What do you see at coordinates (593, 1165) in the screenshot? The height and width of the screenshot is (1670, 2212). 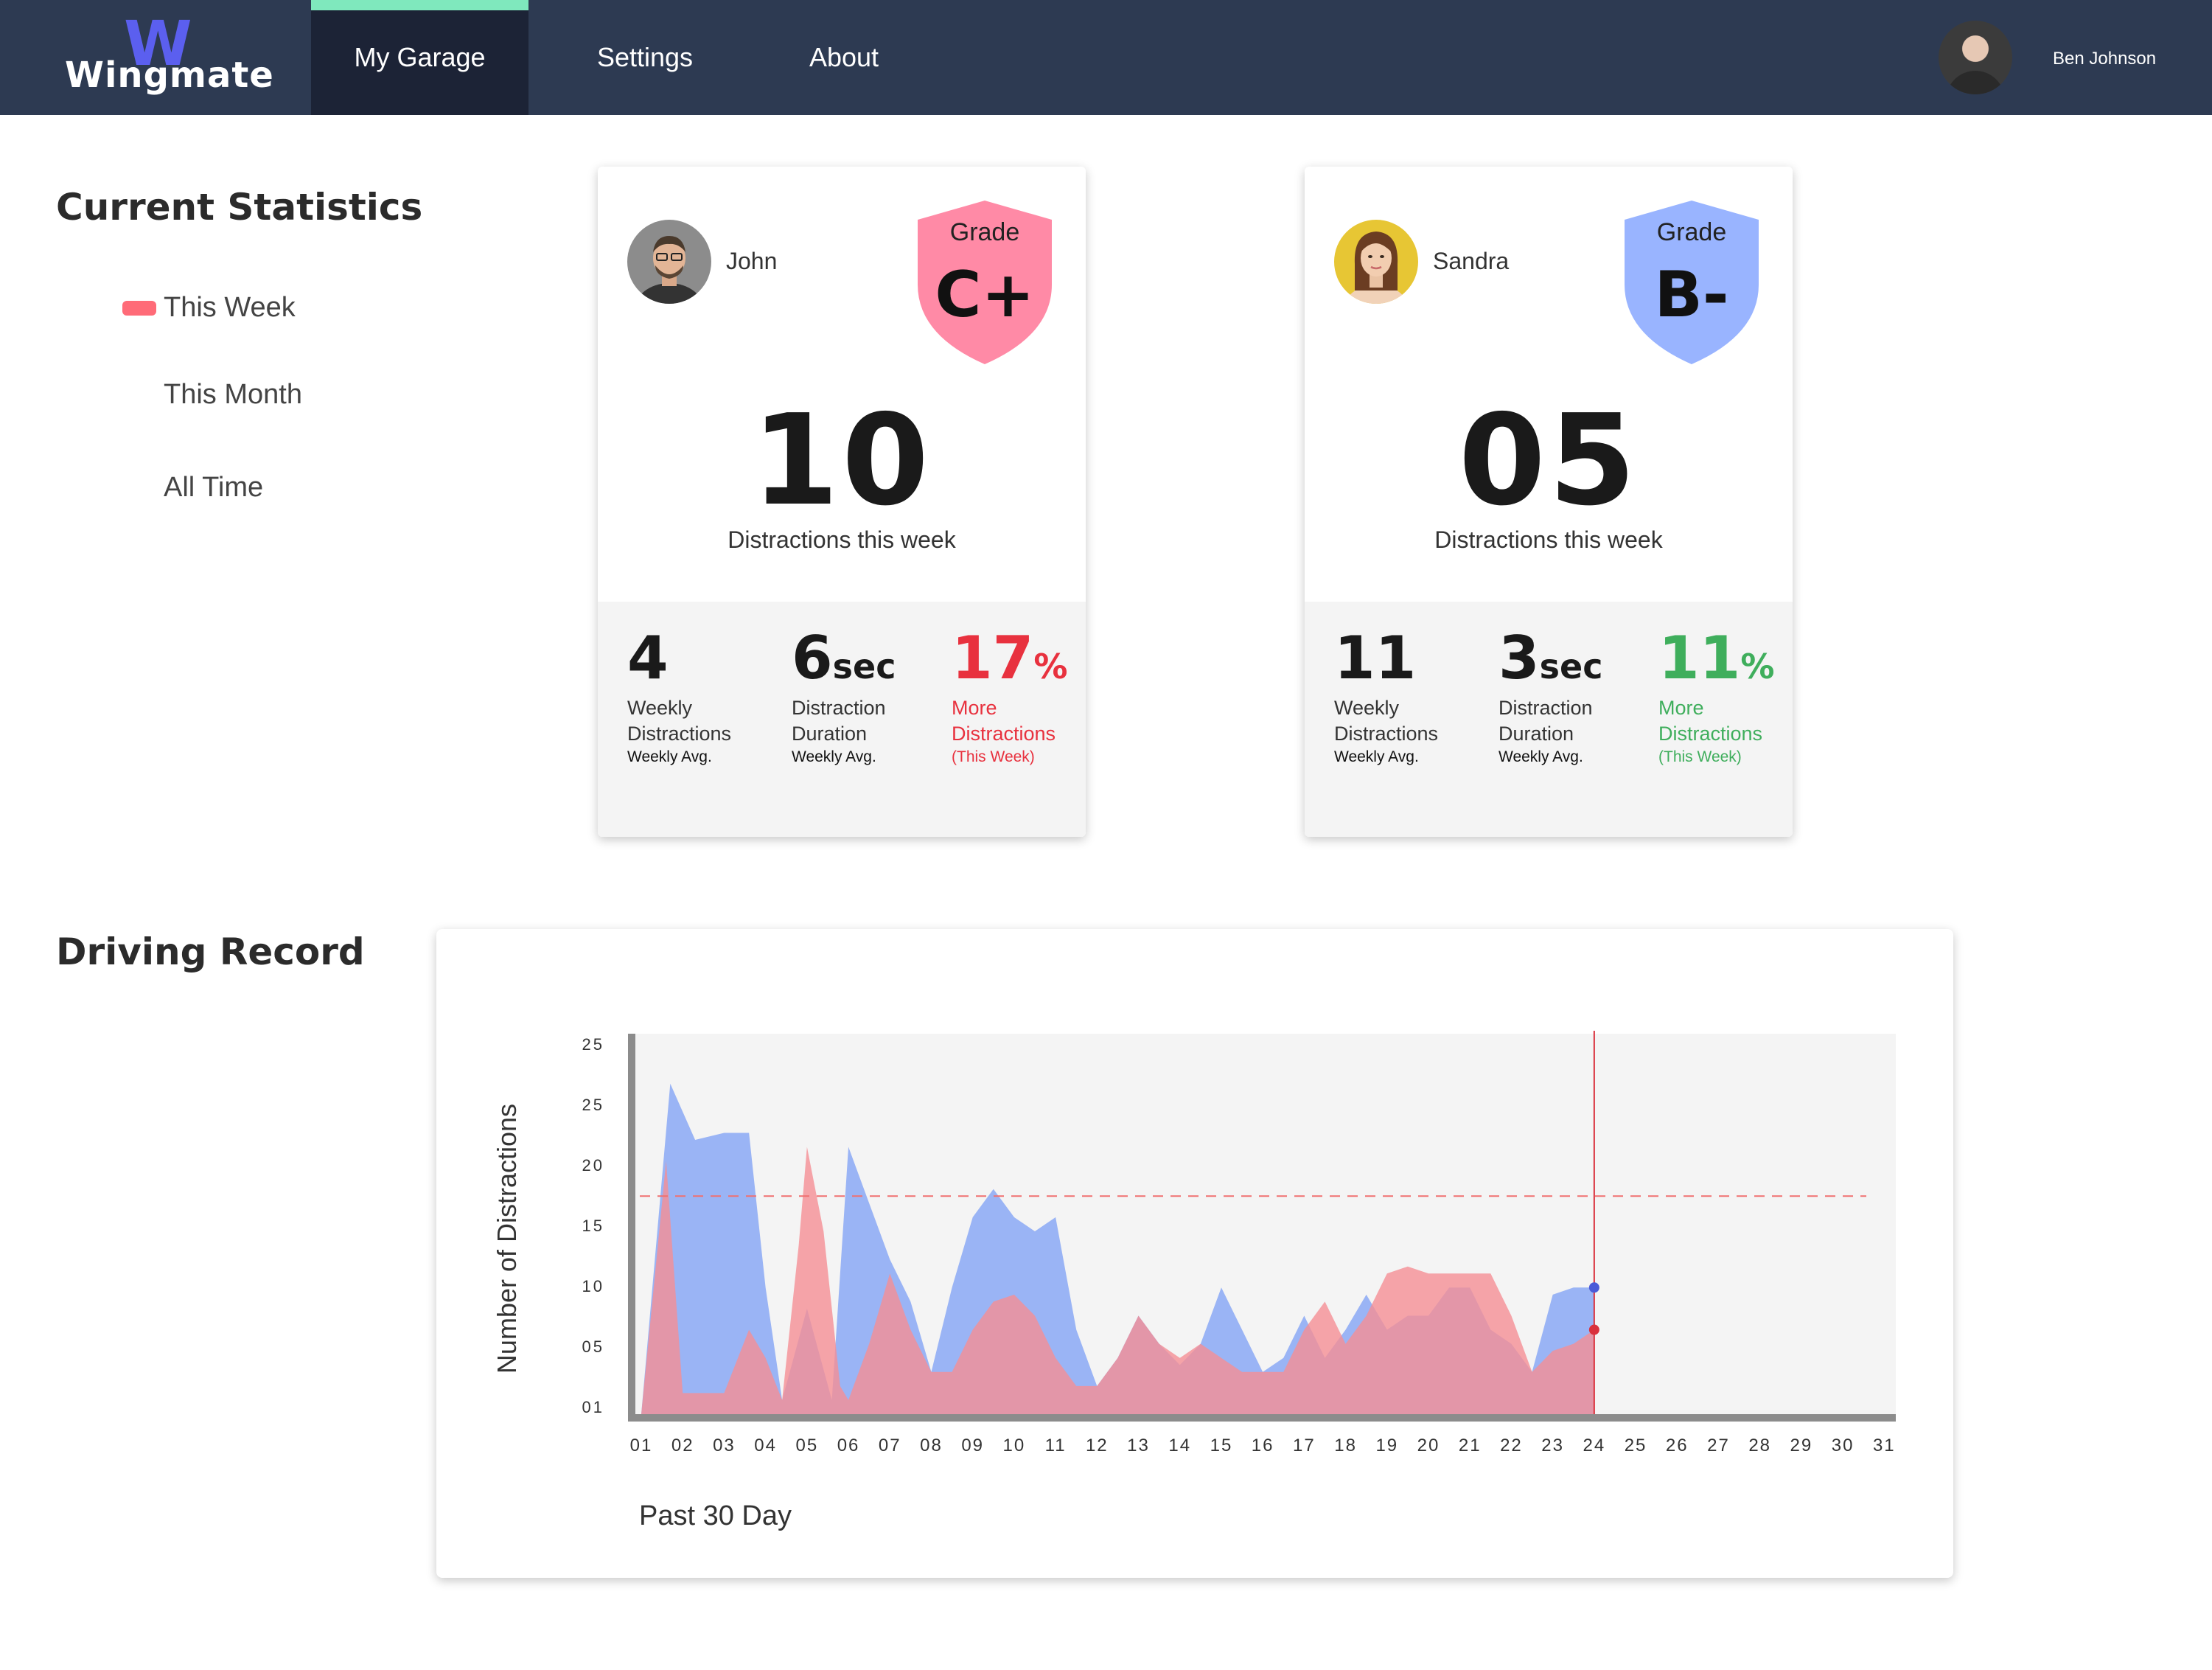 I see `y-tick-label: 20` at bounding box center [593, 1165].